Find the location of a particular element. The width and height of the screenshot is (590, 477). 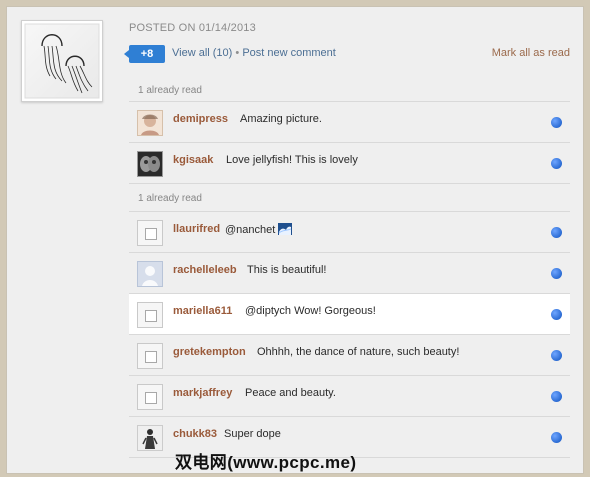

comment-row: llaurifred @nanchet is located at coordinates (349, 232).